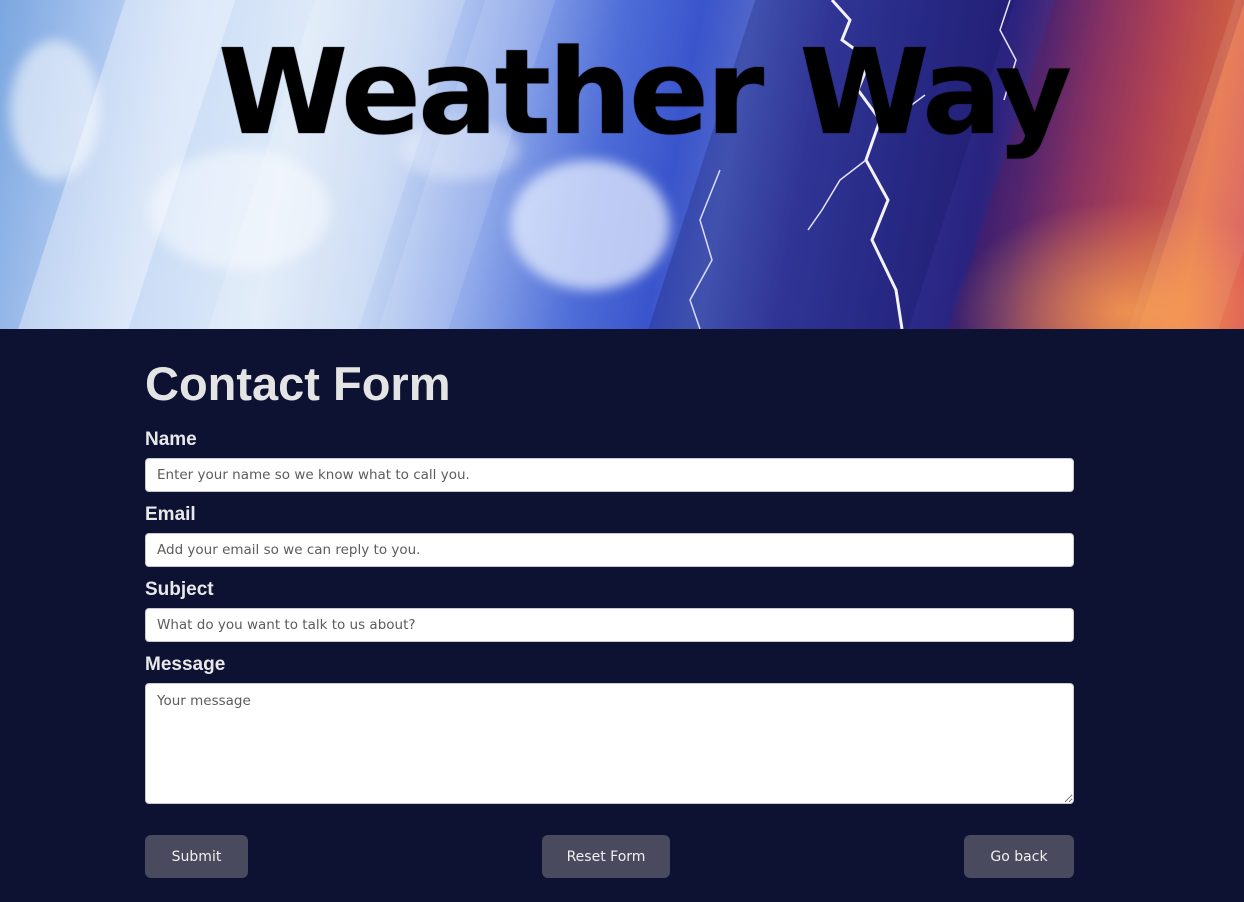 This screenshot has height=902, width=1244. Describe the element at coordinates (609, 475) in the screenshot. I see `name-input` at that location.